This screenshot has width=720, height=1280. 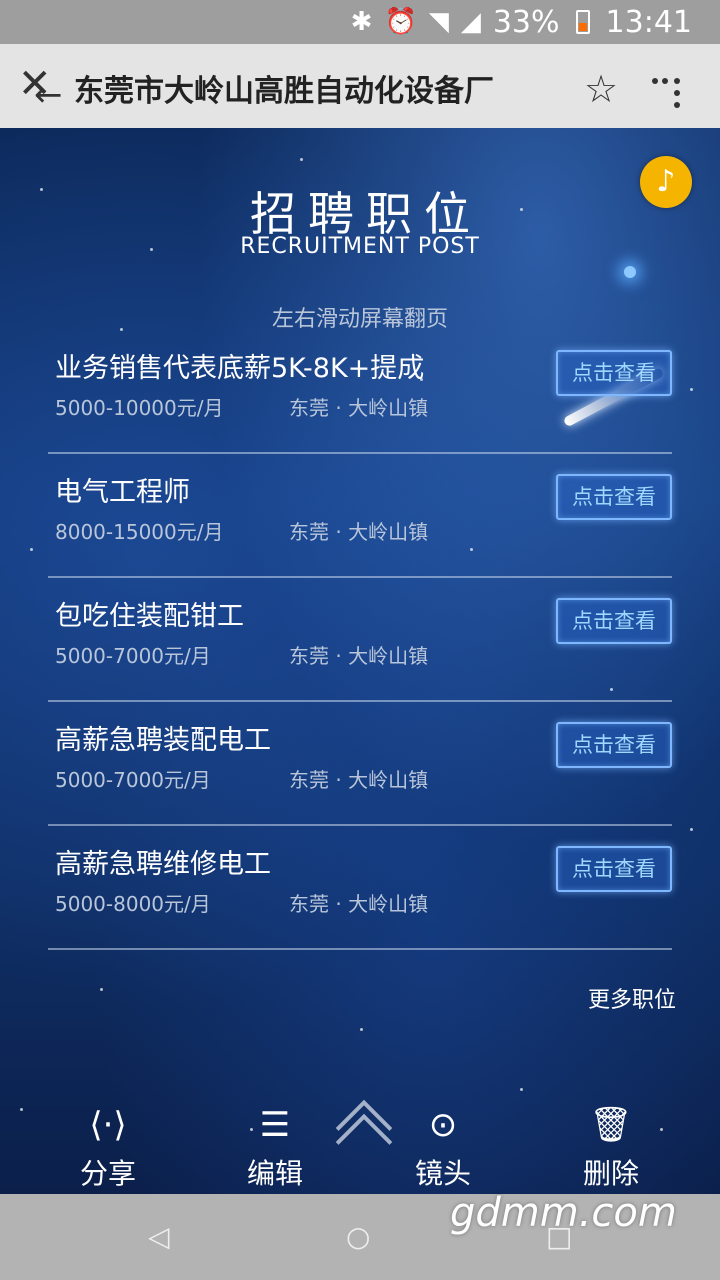 What do you see at coordinates (133, 904) in the screenshot?
I see `job-salary: 5000-8000元/月` at bounding box center [133, 904].